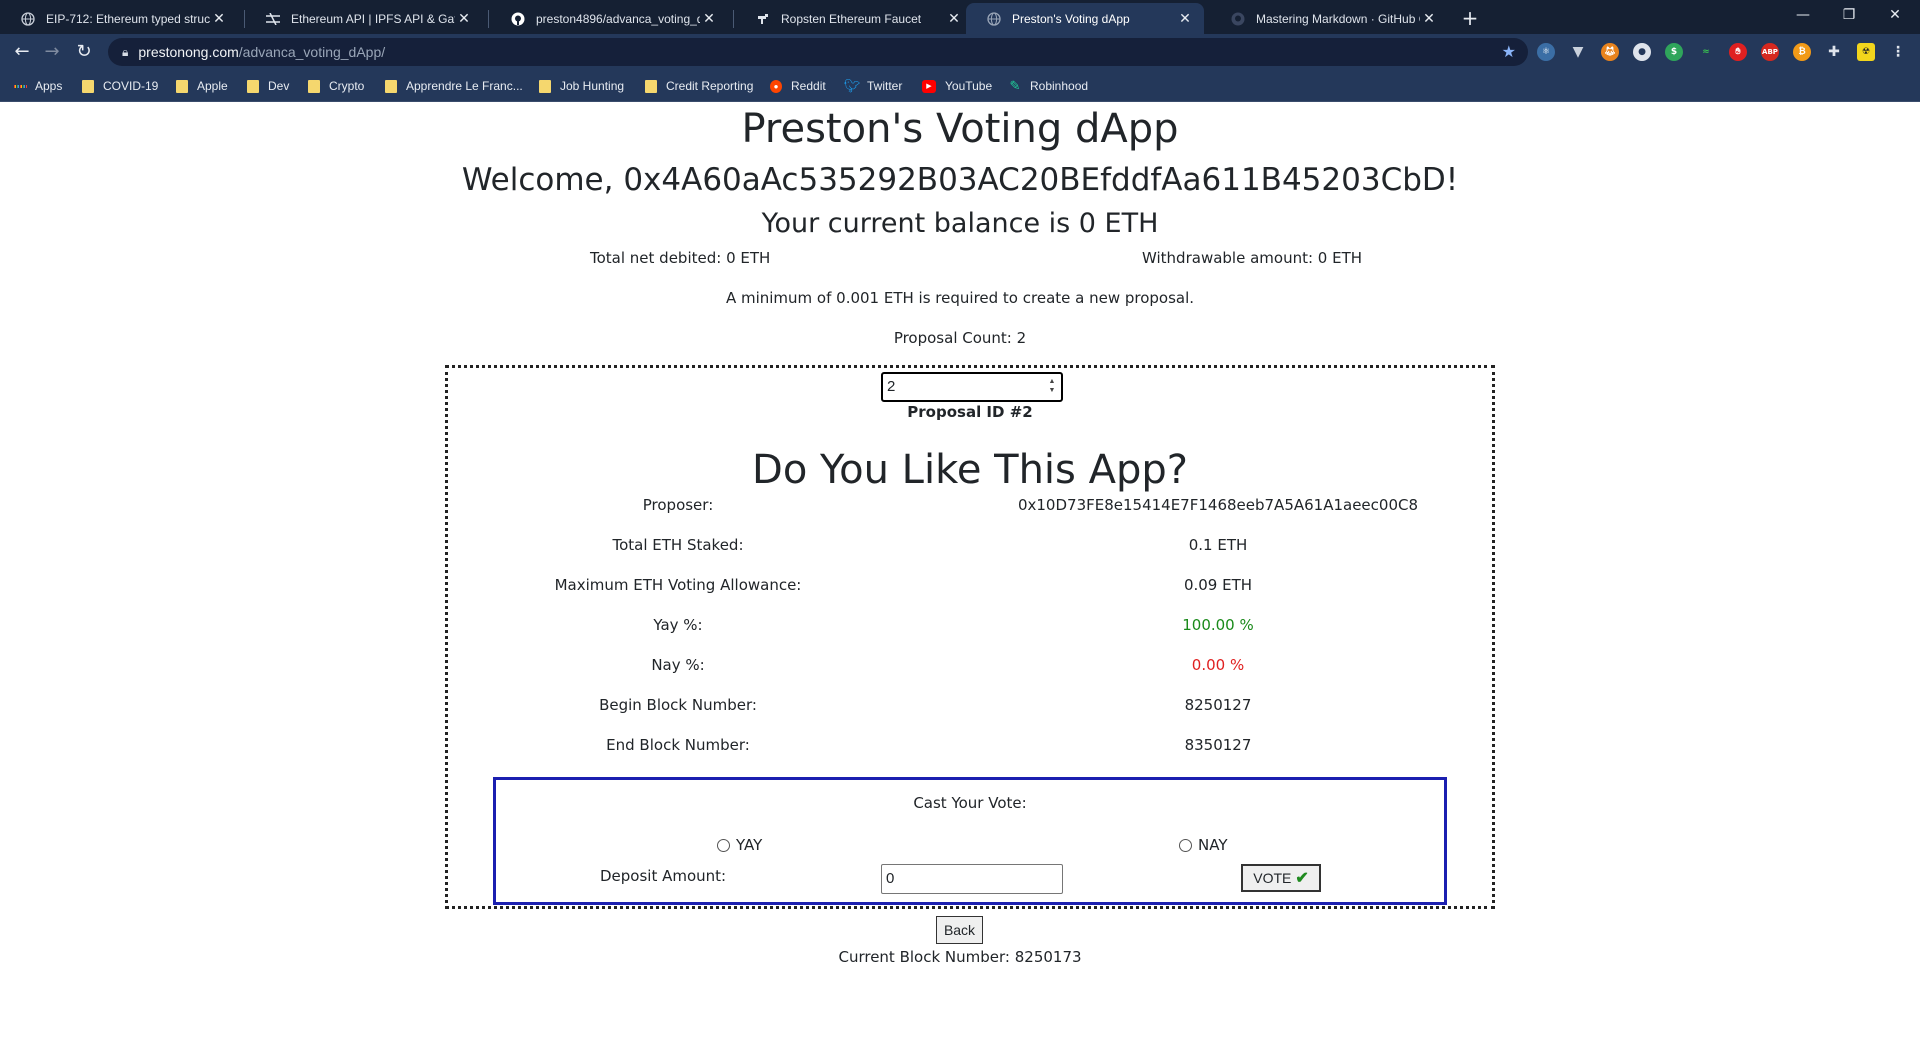 Image resolution: width=1920 pixels, height=1040 pixels. What do you see at coordinates (818, 52) in the screenshot?
I see `address-bar: 🔒︎ prestonong.com/advanca_voting_dApp/ ★` at bounding box center [818, 52].